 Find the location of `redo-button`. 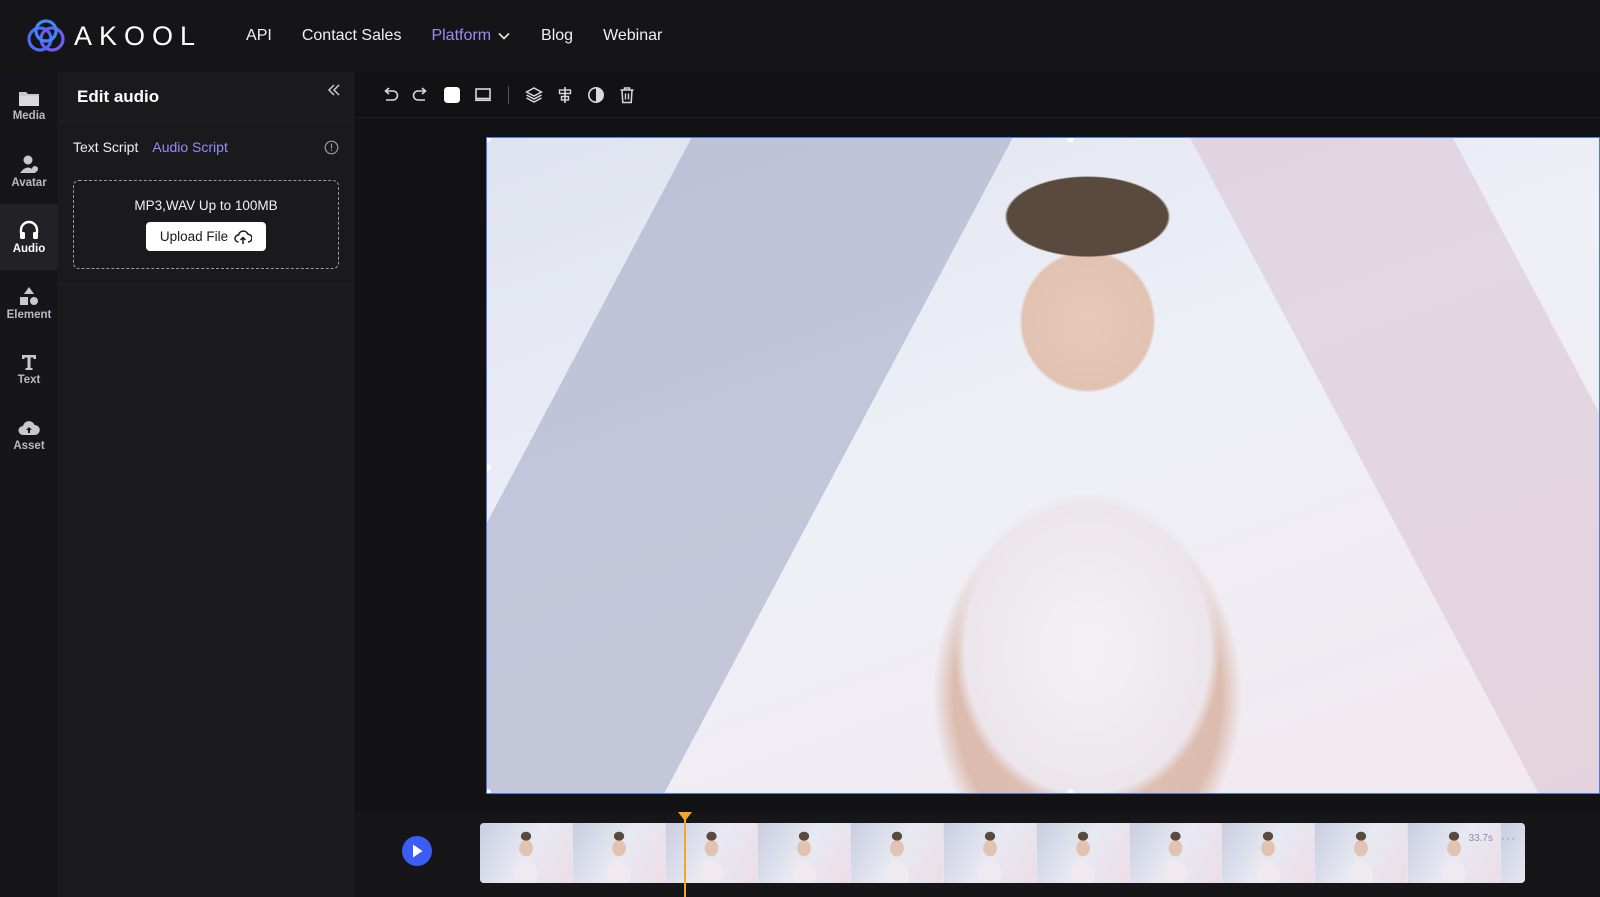

redo-button is located at coordinates (421, 95).